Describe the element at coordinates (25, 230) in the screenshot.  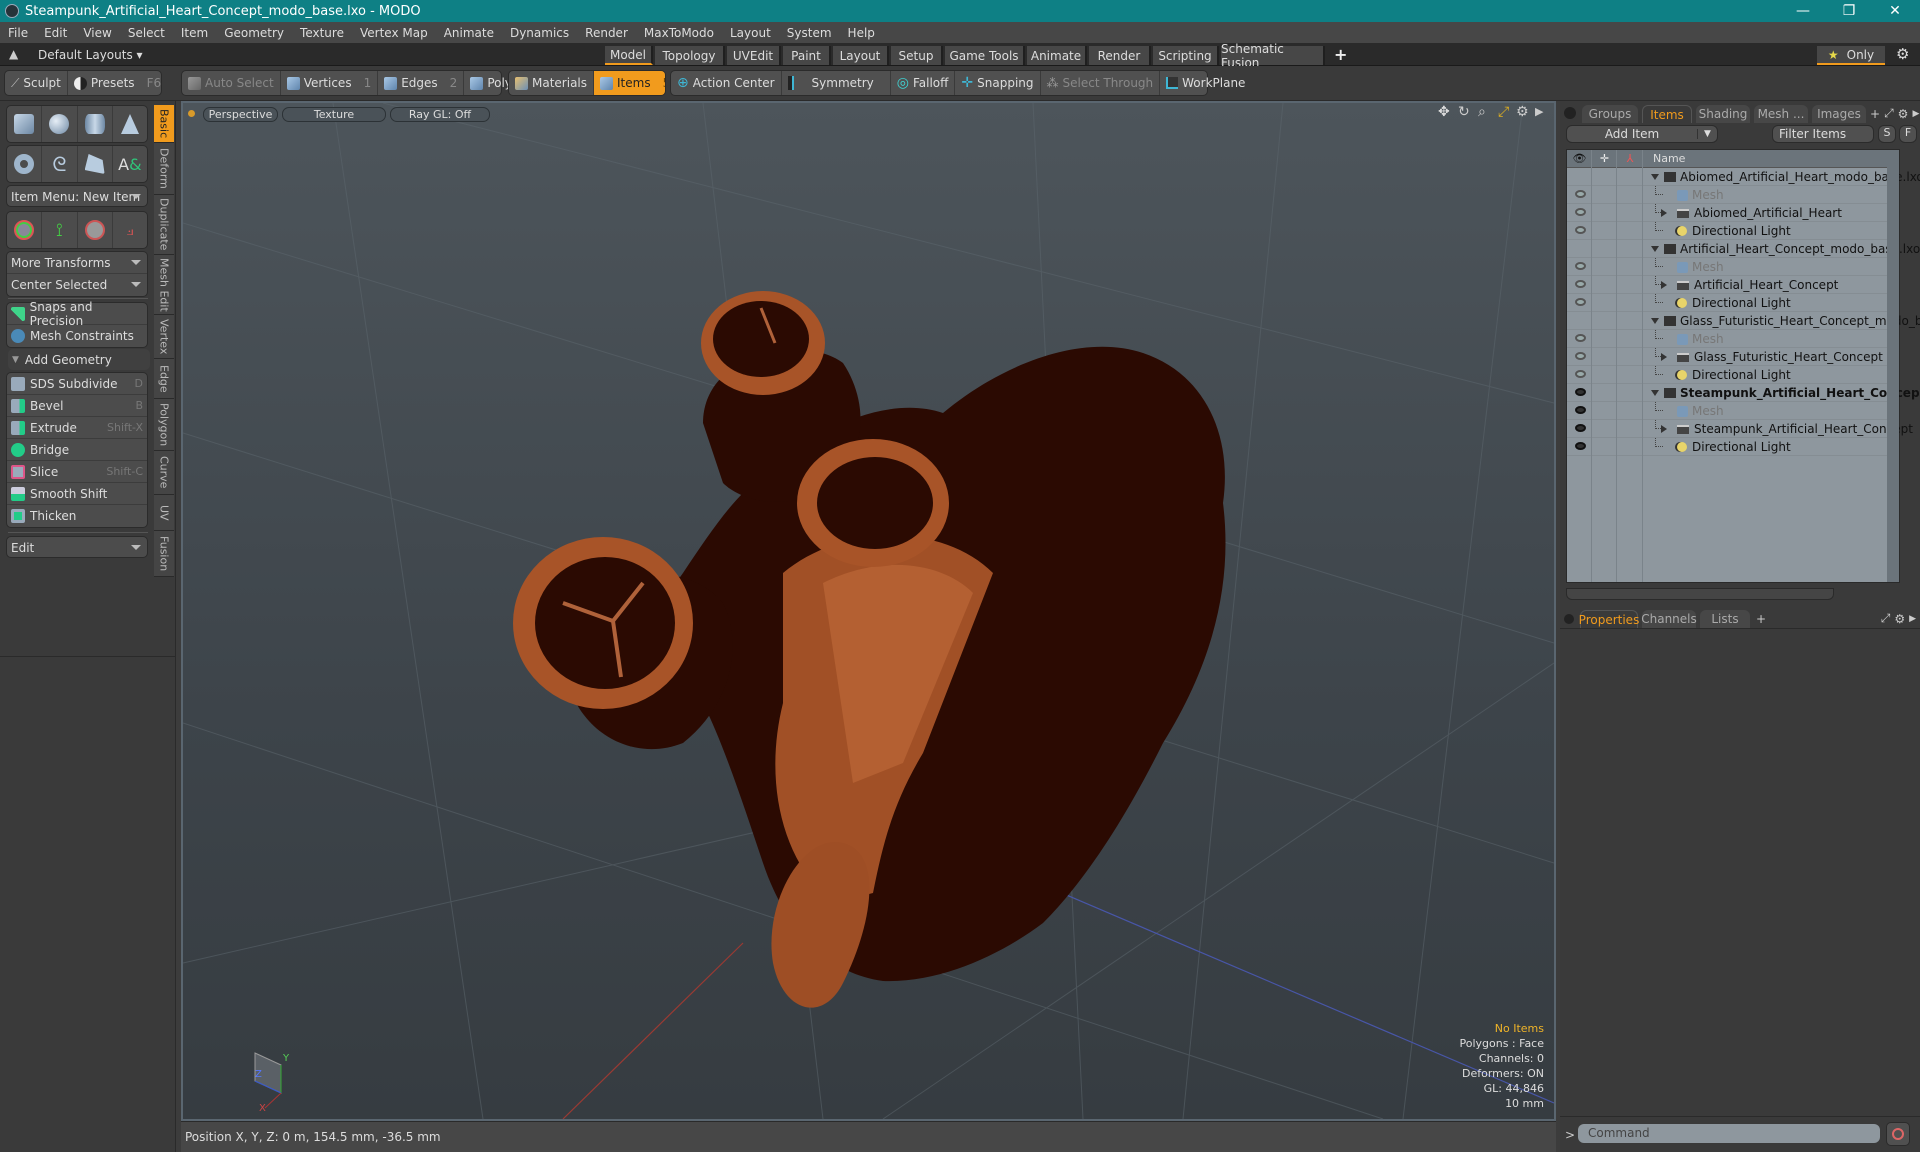
I see `transform-button` at that location.